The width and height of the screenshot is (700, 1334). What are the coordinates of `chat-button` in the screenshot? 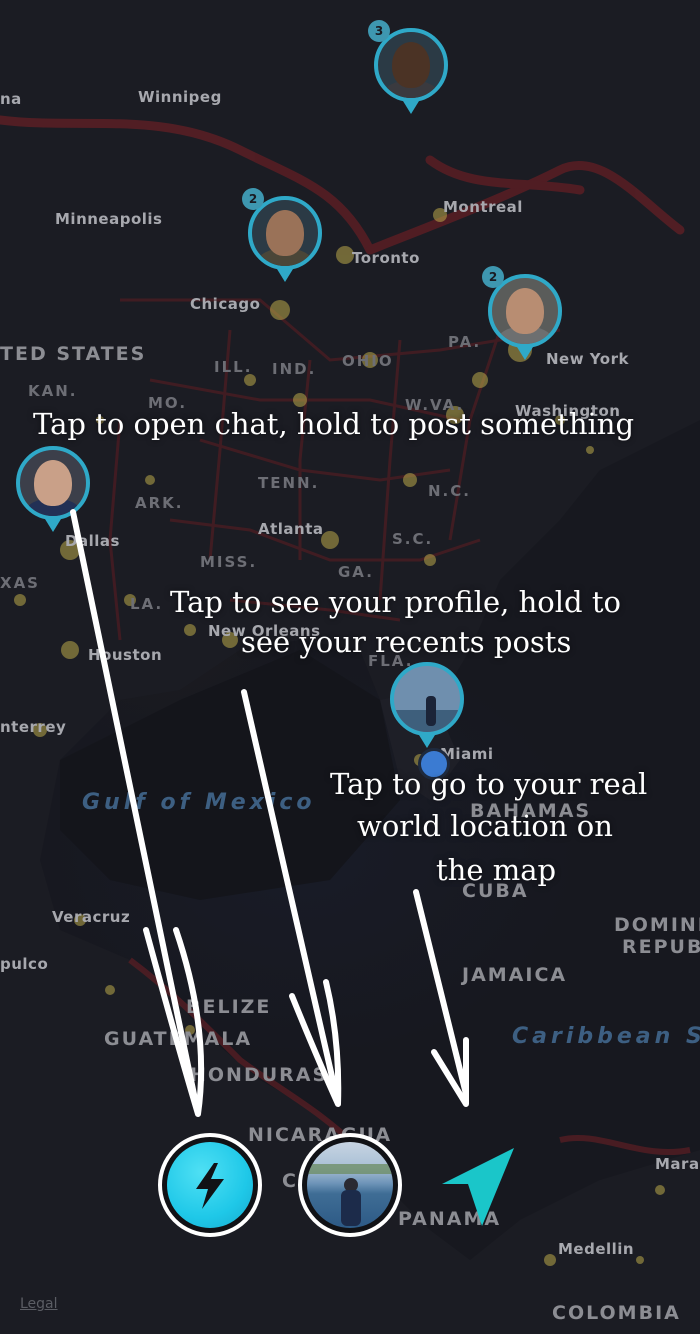 It's located at (210, 1185).